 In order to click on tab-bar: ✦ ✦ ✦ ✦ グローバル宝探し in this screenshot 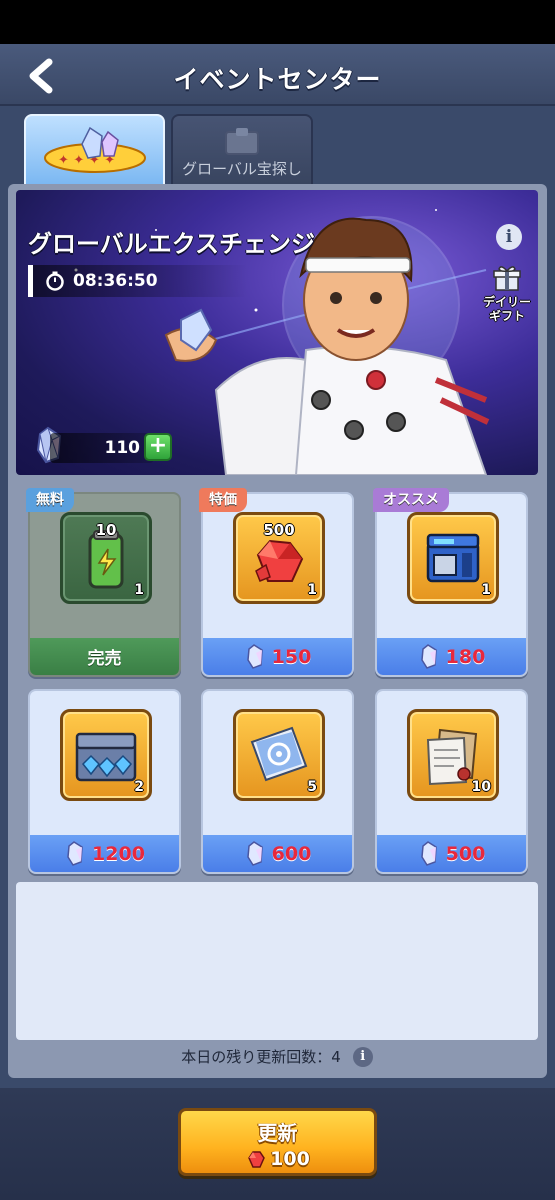, I will do `click(277, 150)`.